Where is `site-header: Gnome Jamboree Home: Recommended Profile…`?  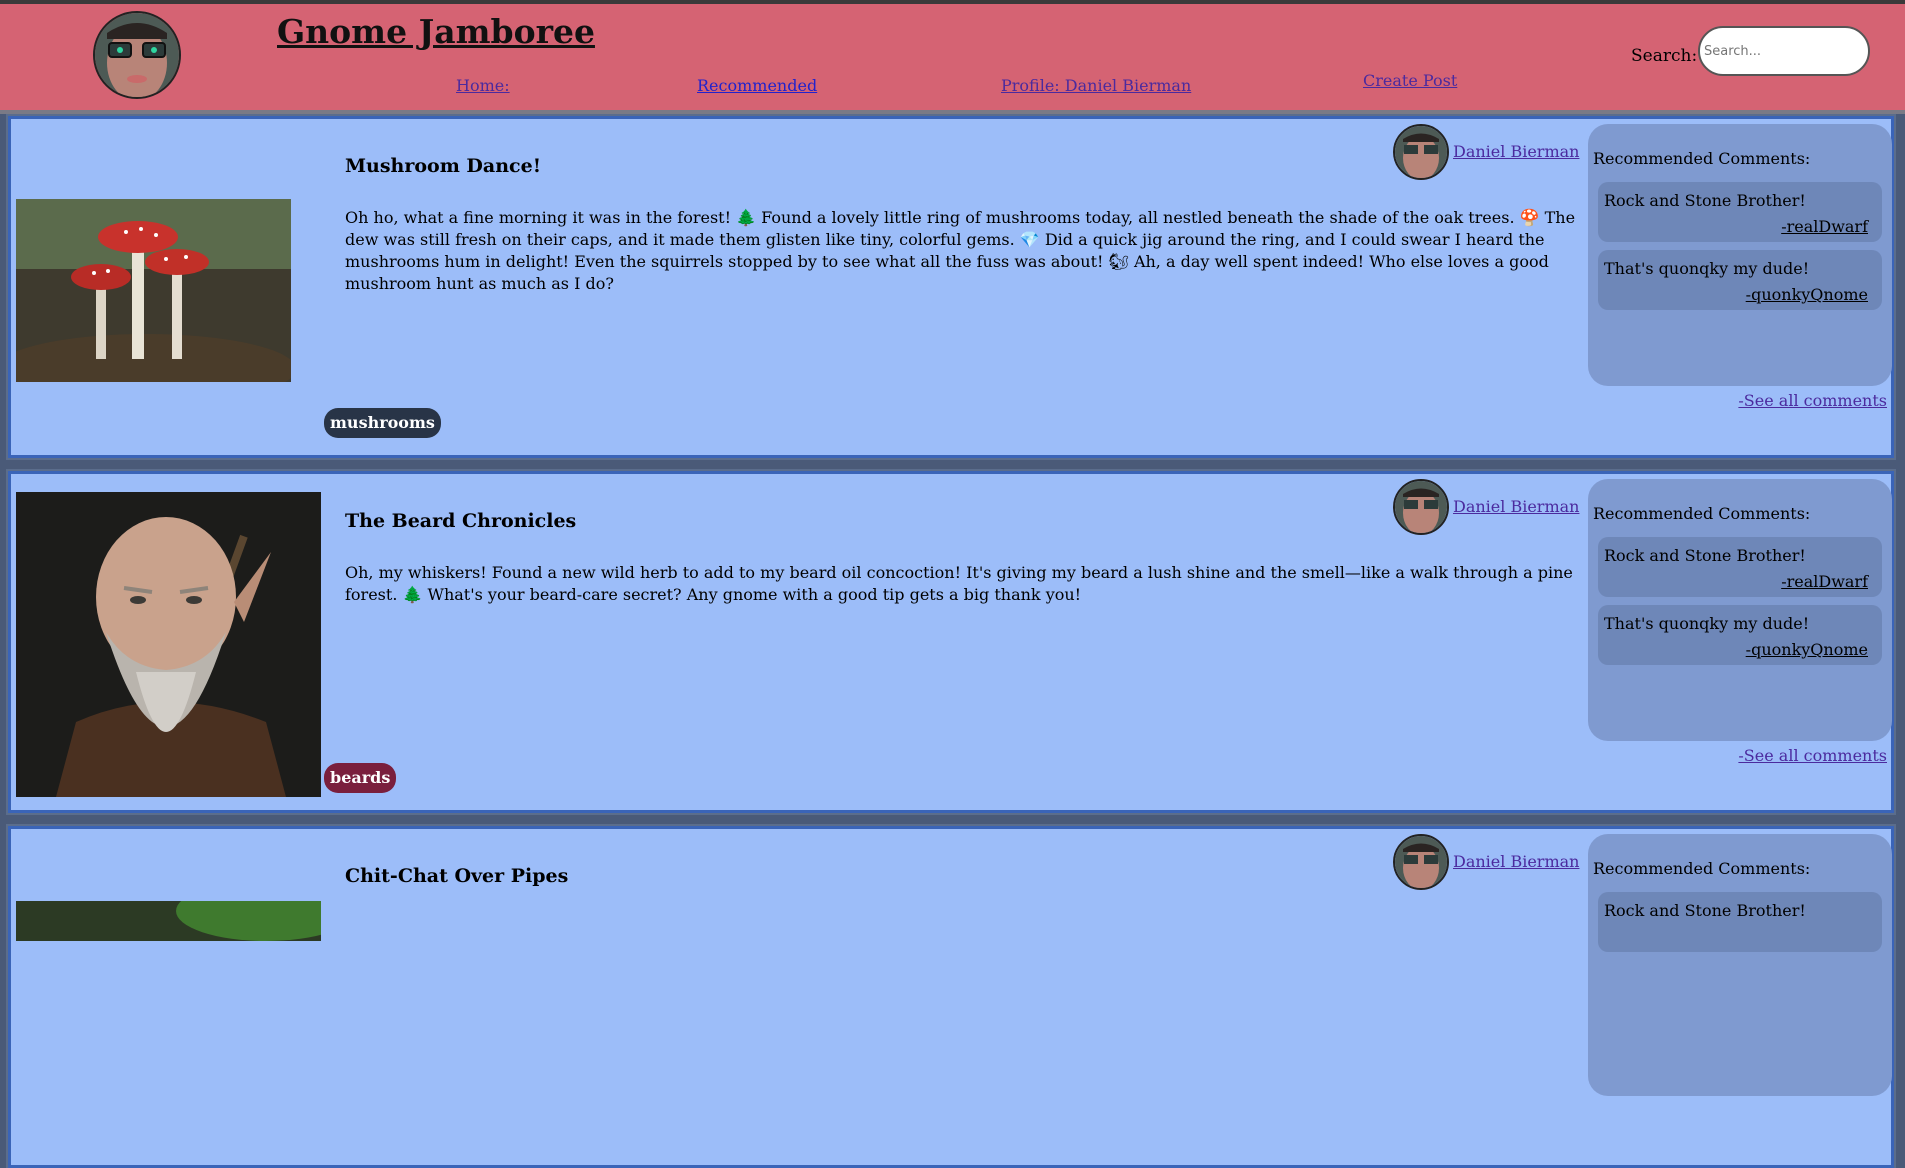
site-header: Gnome Jamboree Home: Recommended Profile… is located at coordinates (952, 59).